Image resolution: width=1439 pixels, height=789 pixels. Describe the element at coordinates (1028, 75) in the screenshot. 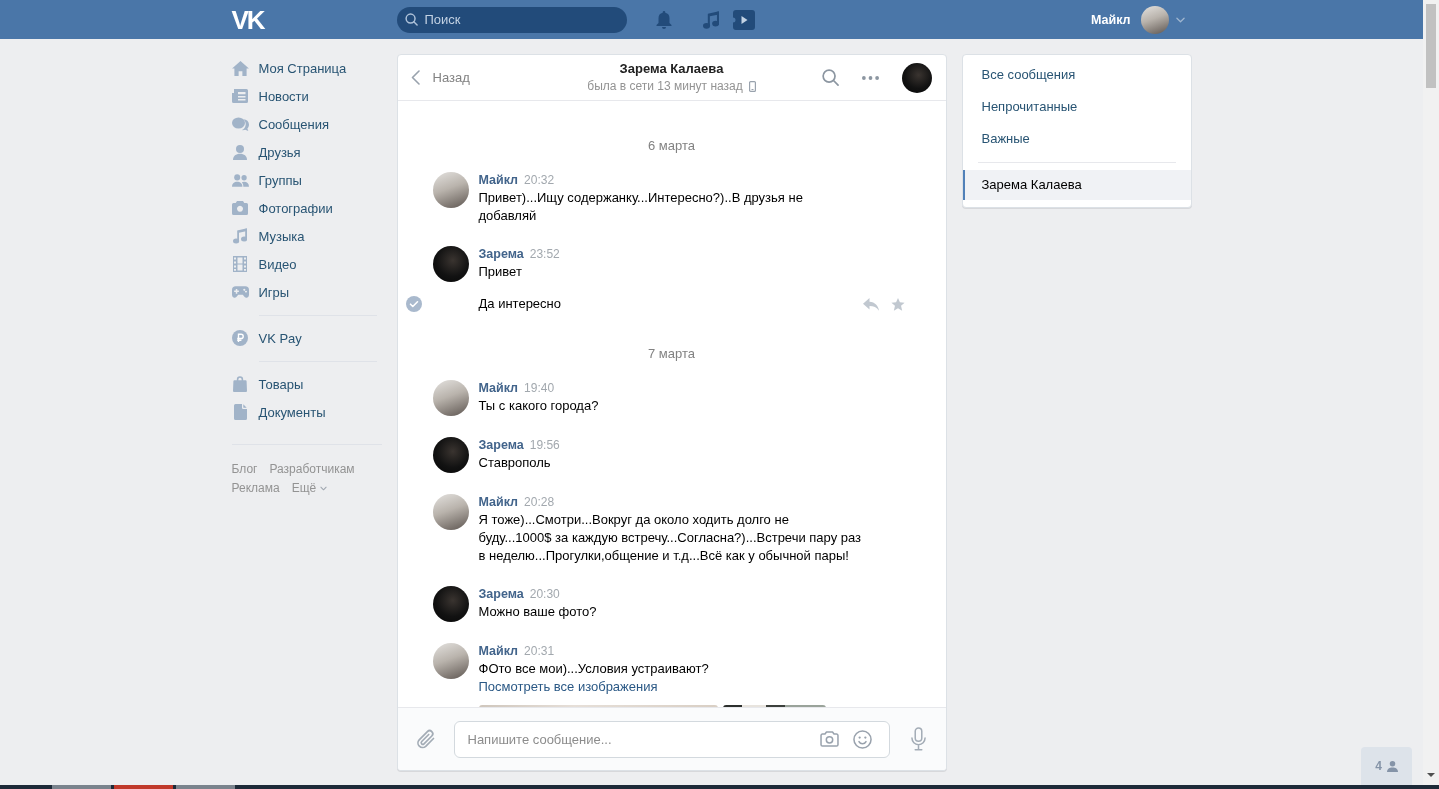

I see `filter-item: Все сообщения` at that location.